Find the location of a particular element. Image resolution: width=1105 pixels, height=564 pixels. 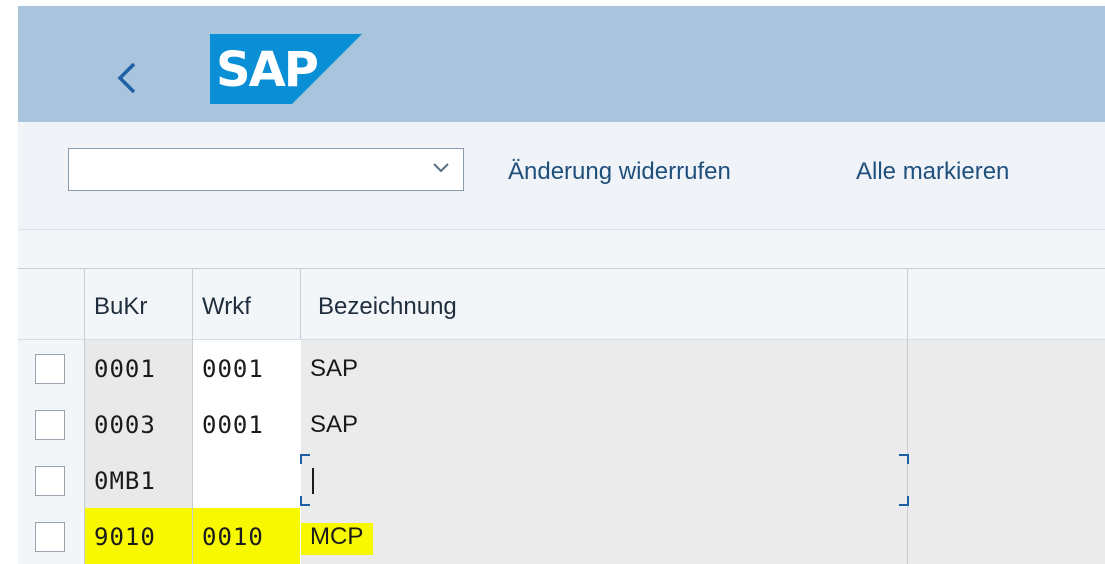

cell-bukr: 0MB1 is located at coordinates (138, 480).